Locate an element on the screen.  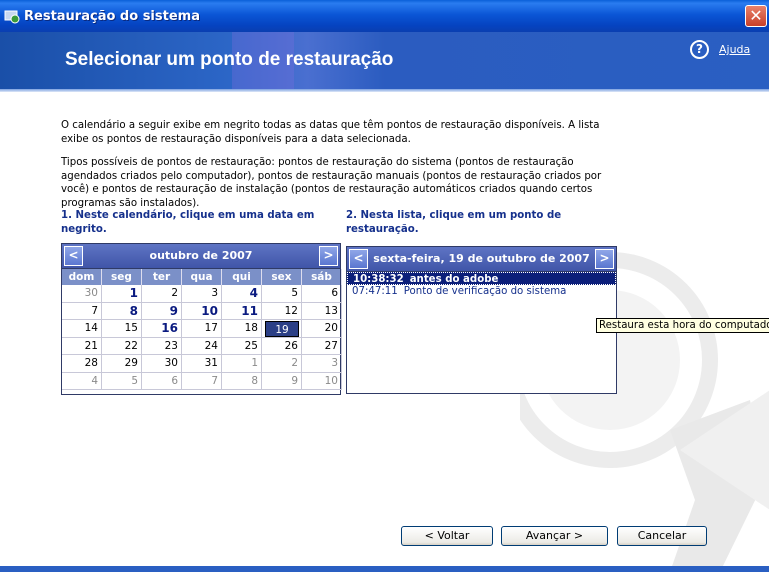
window-title: Restauração do sistema is located at coordinates (112, 16).